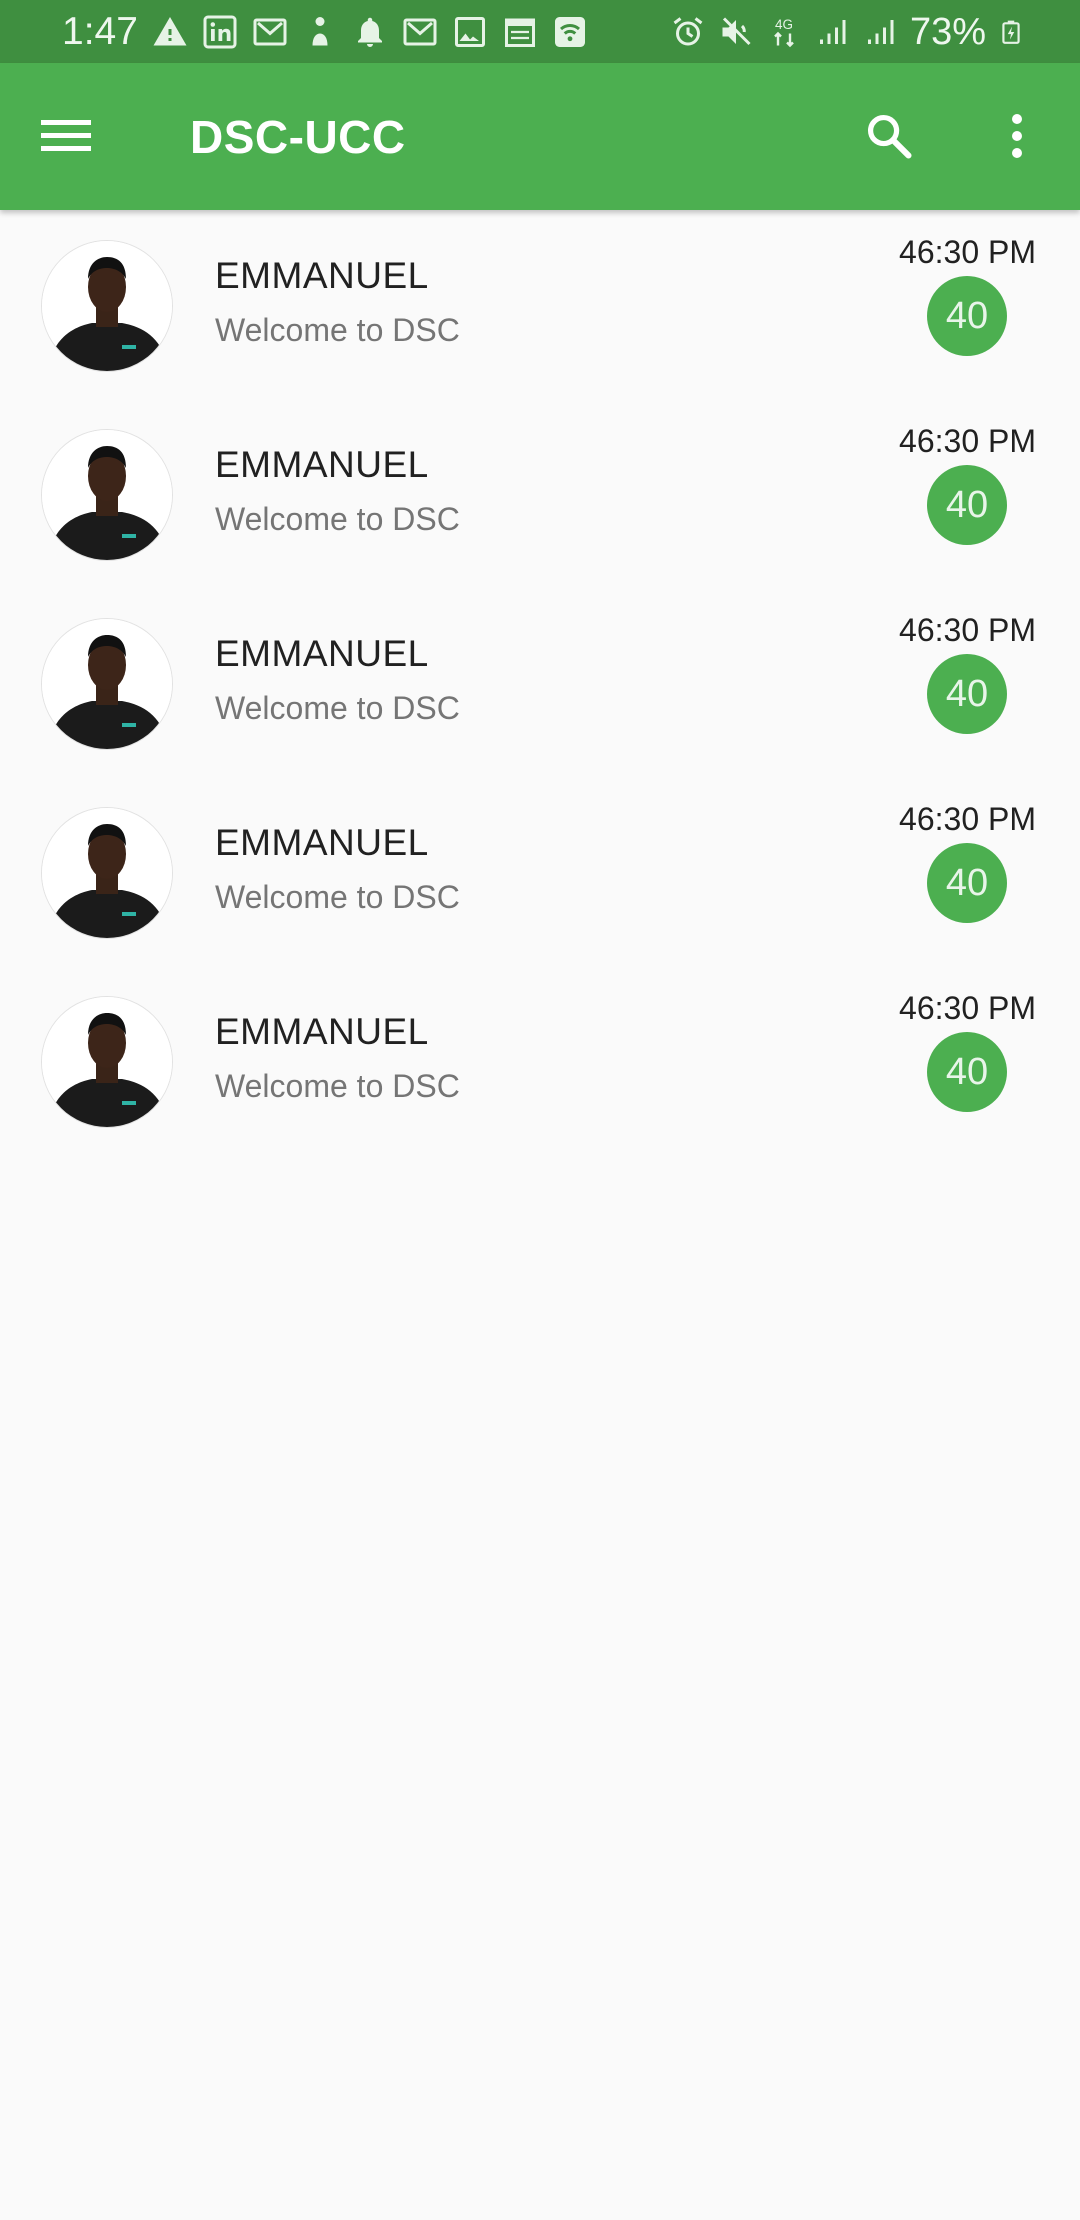 The width and height of the screenshot is (1080, 2220). Describe the element at coordinates (100, 31) in the screenshot. I see `status-time: 1:47` at that location.